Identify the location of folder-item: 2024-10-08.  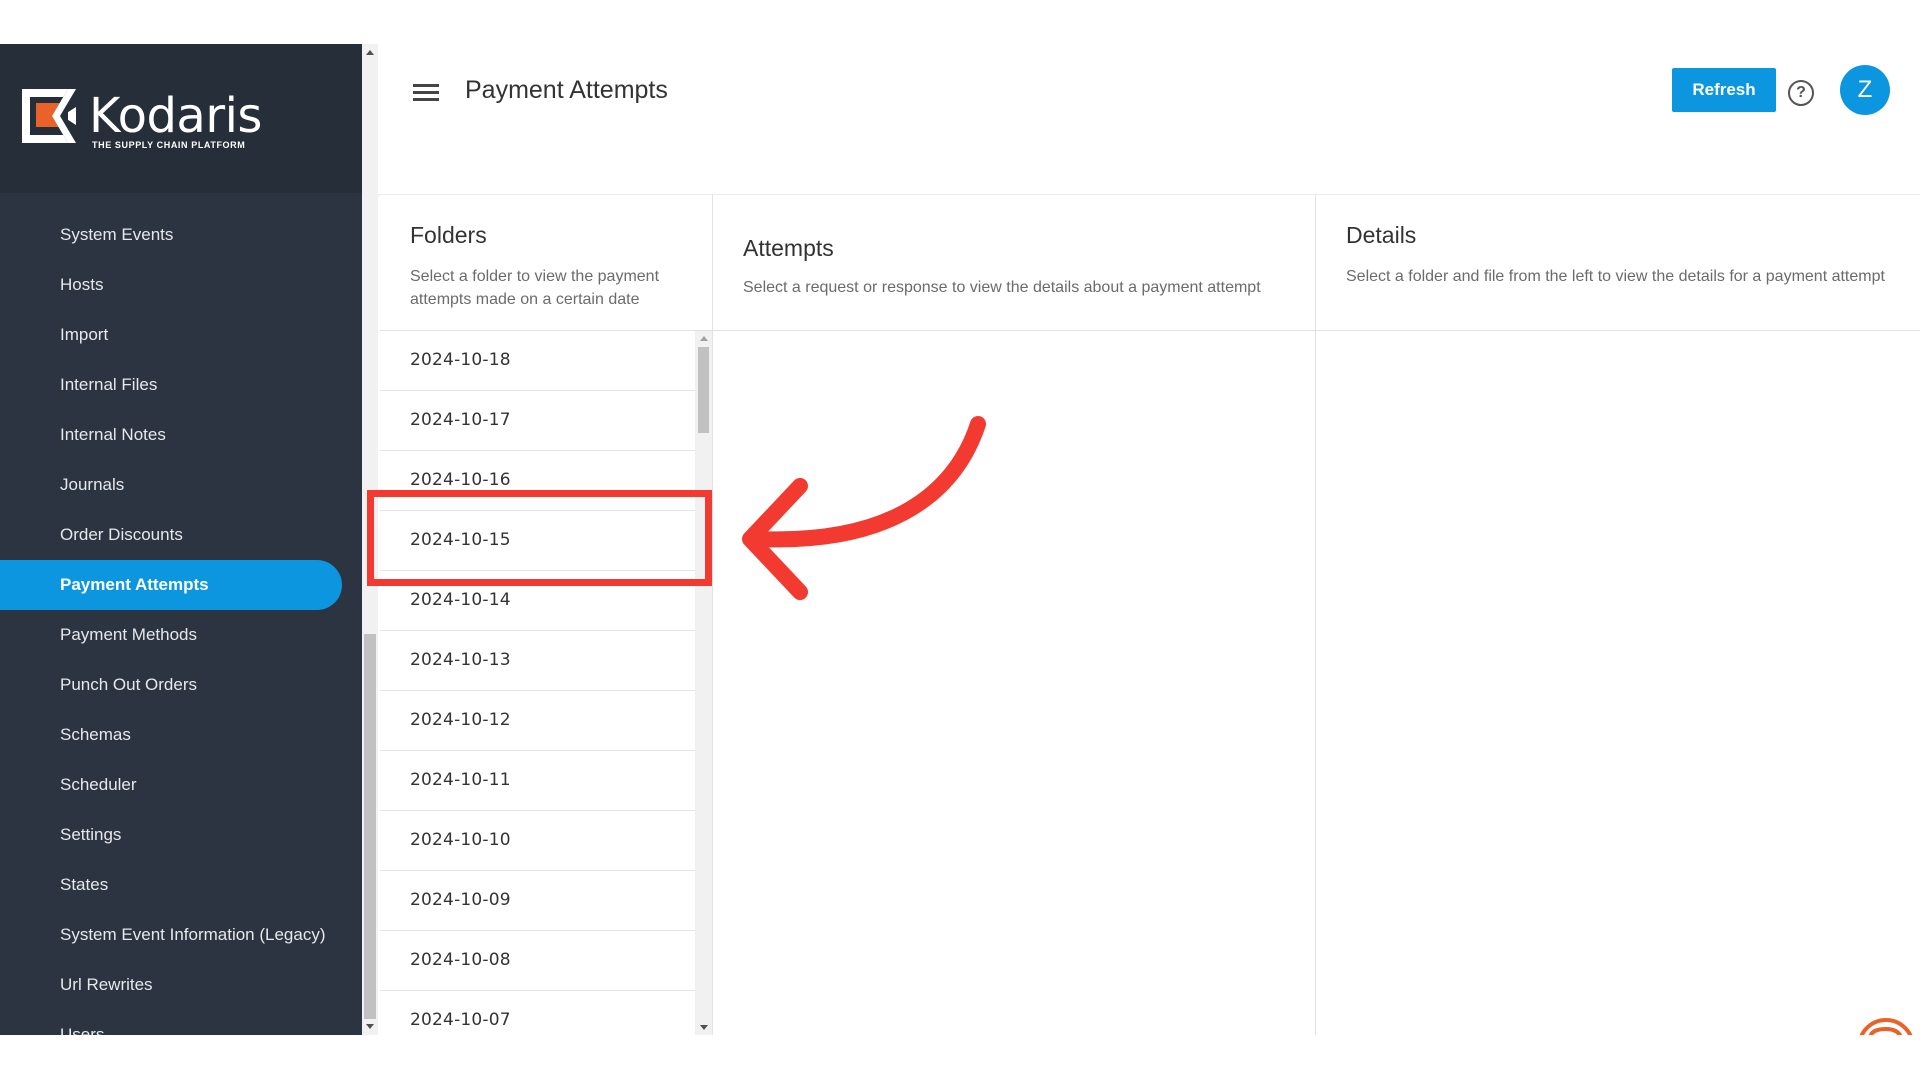
(537, 961).